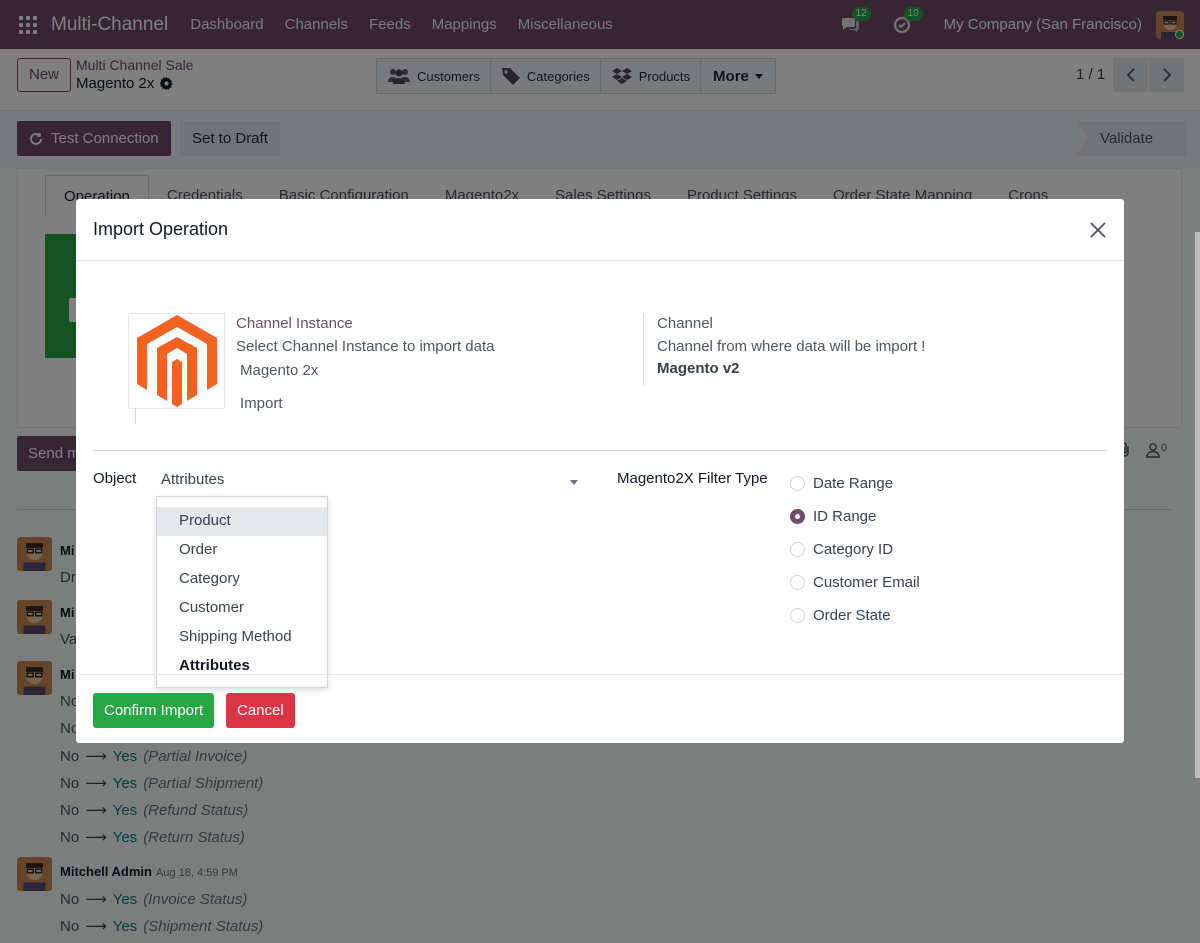  I want to click on logo-divider, so click(135, 416).